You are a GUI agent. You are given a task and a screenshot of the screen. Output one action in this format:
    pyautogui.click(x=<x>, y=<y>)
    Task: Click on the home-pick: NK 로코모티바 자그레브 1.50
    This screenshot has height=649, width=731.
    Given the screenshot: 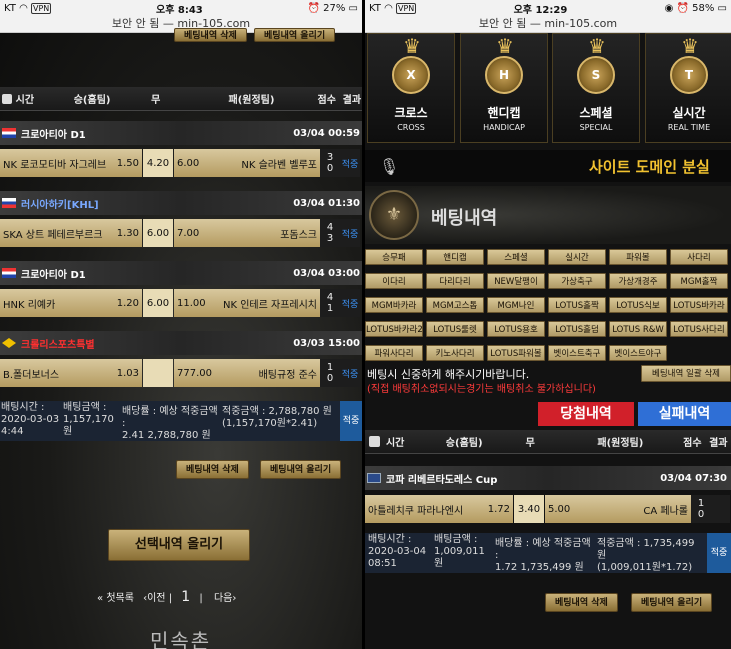 What is the action you would take?
    pyautogui.click(x=71, y=163)
    